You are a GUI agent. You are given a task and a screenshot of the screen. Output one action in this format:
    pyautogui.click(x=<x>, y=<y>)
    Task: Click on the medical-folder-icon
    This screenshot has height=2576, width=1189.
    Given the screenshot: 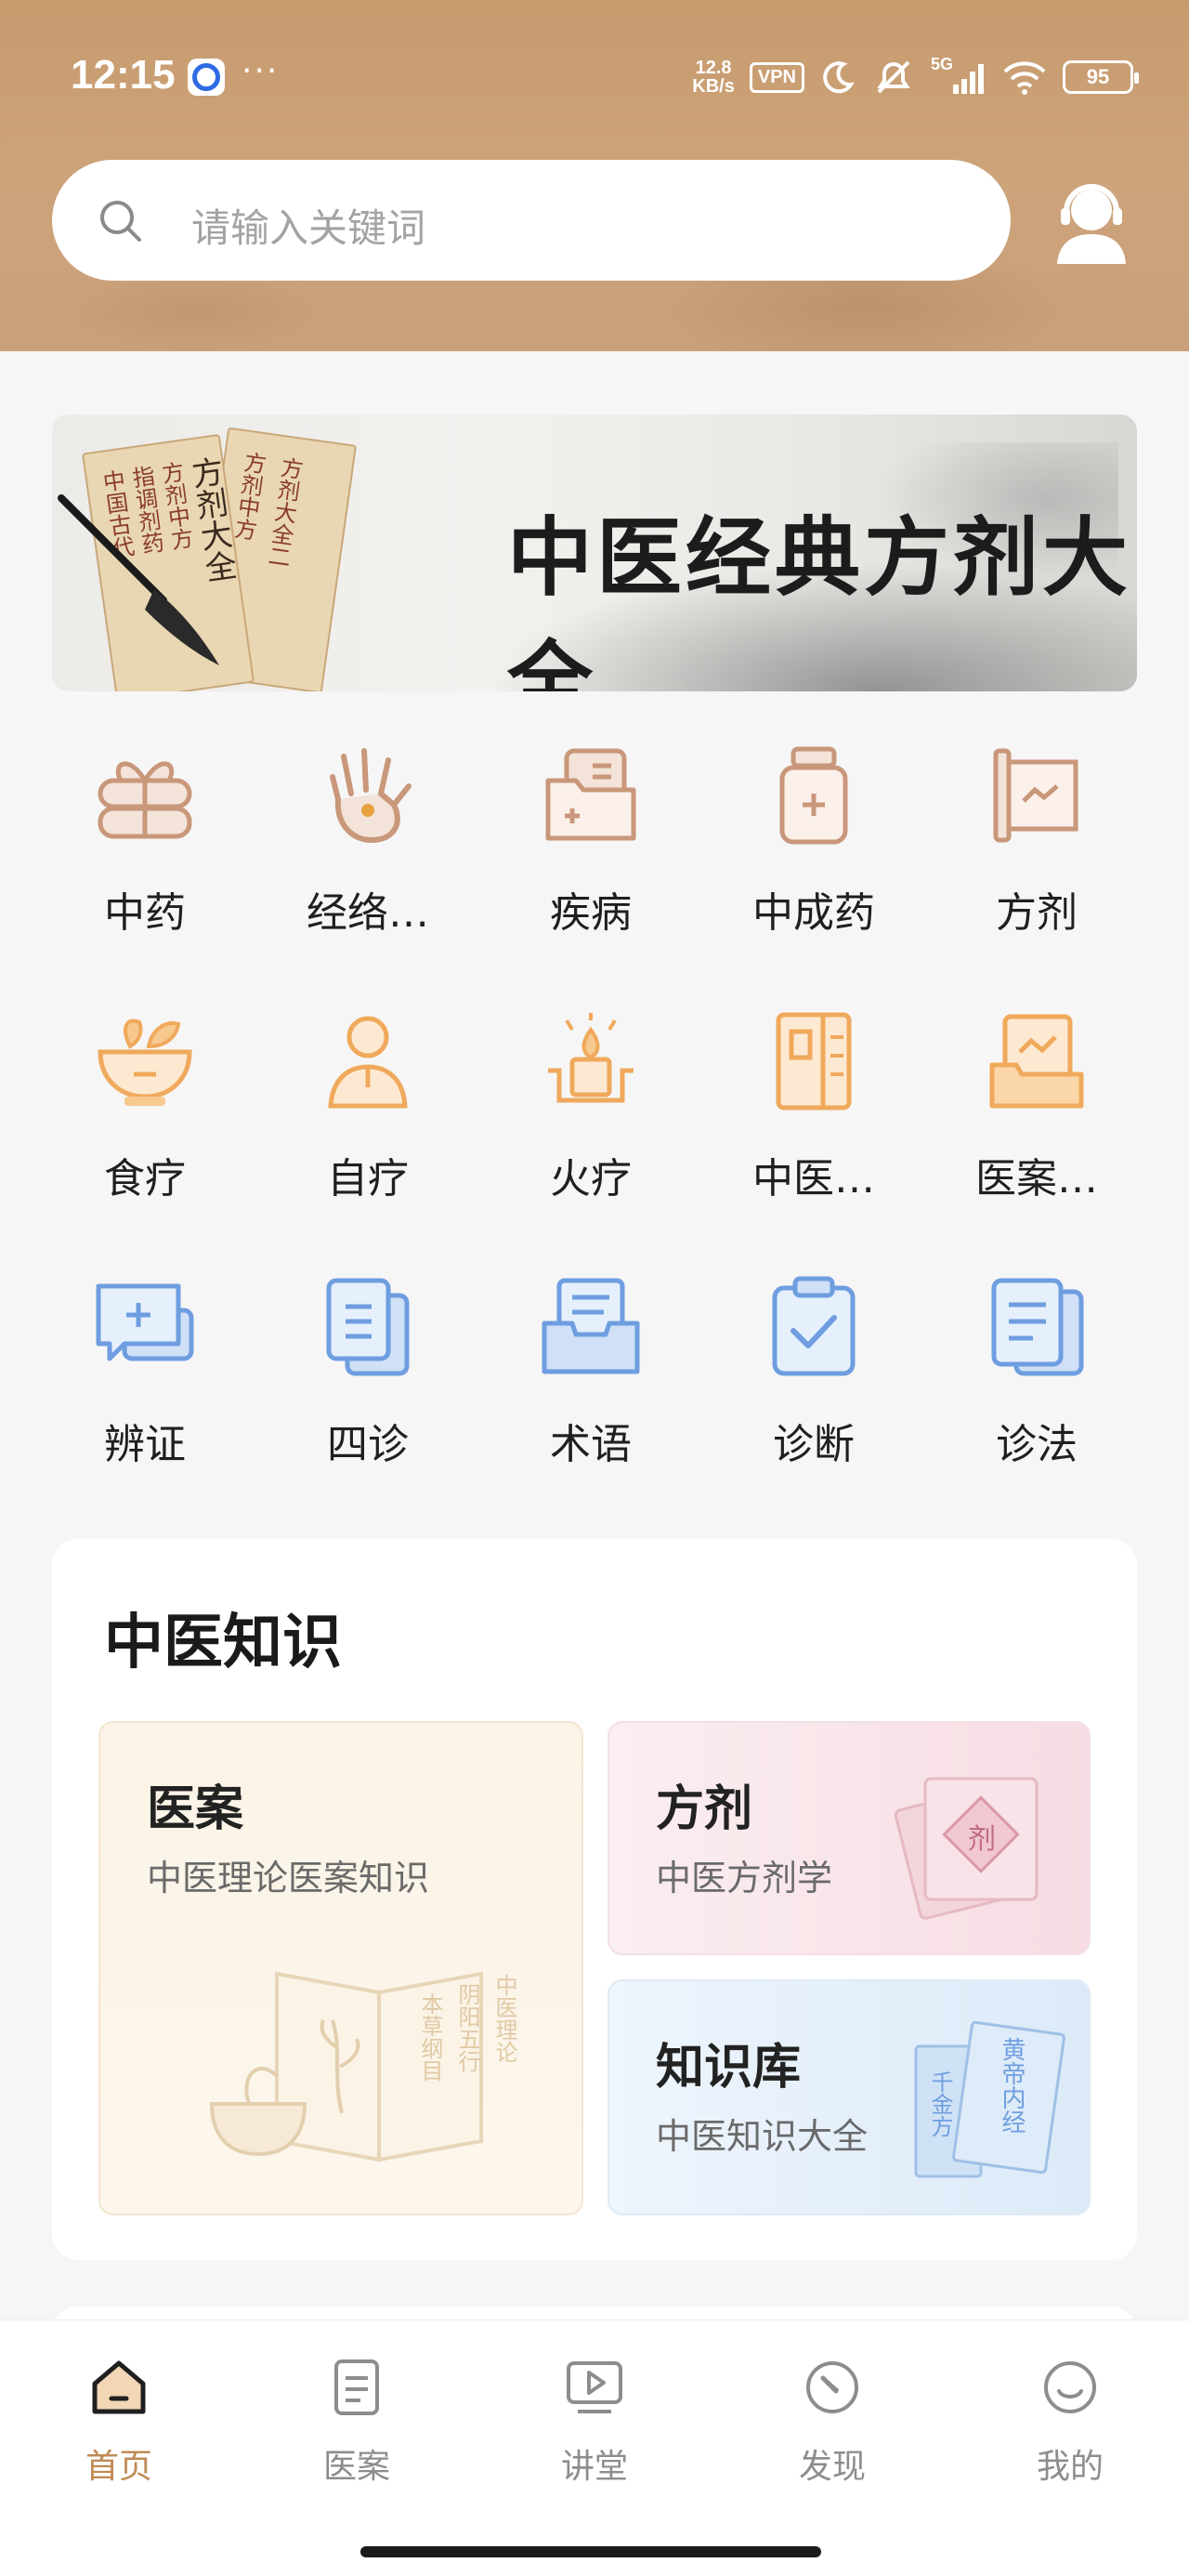 What is the action you would take?
    pyautogui.click(x=590, y=794)
    